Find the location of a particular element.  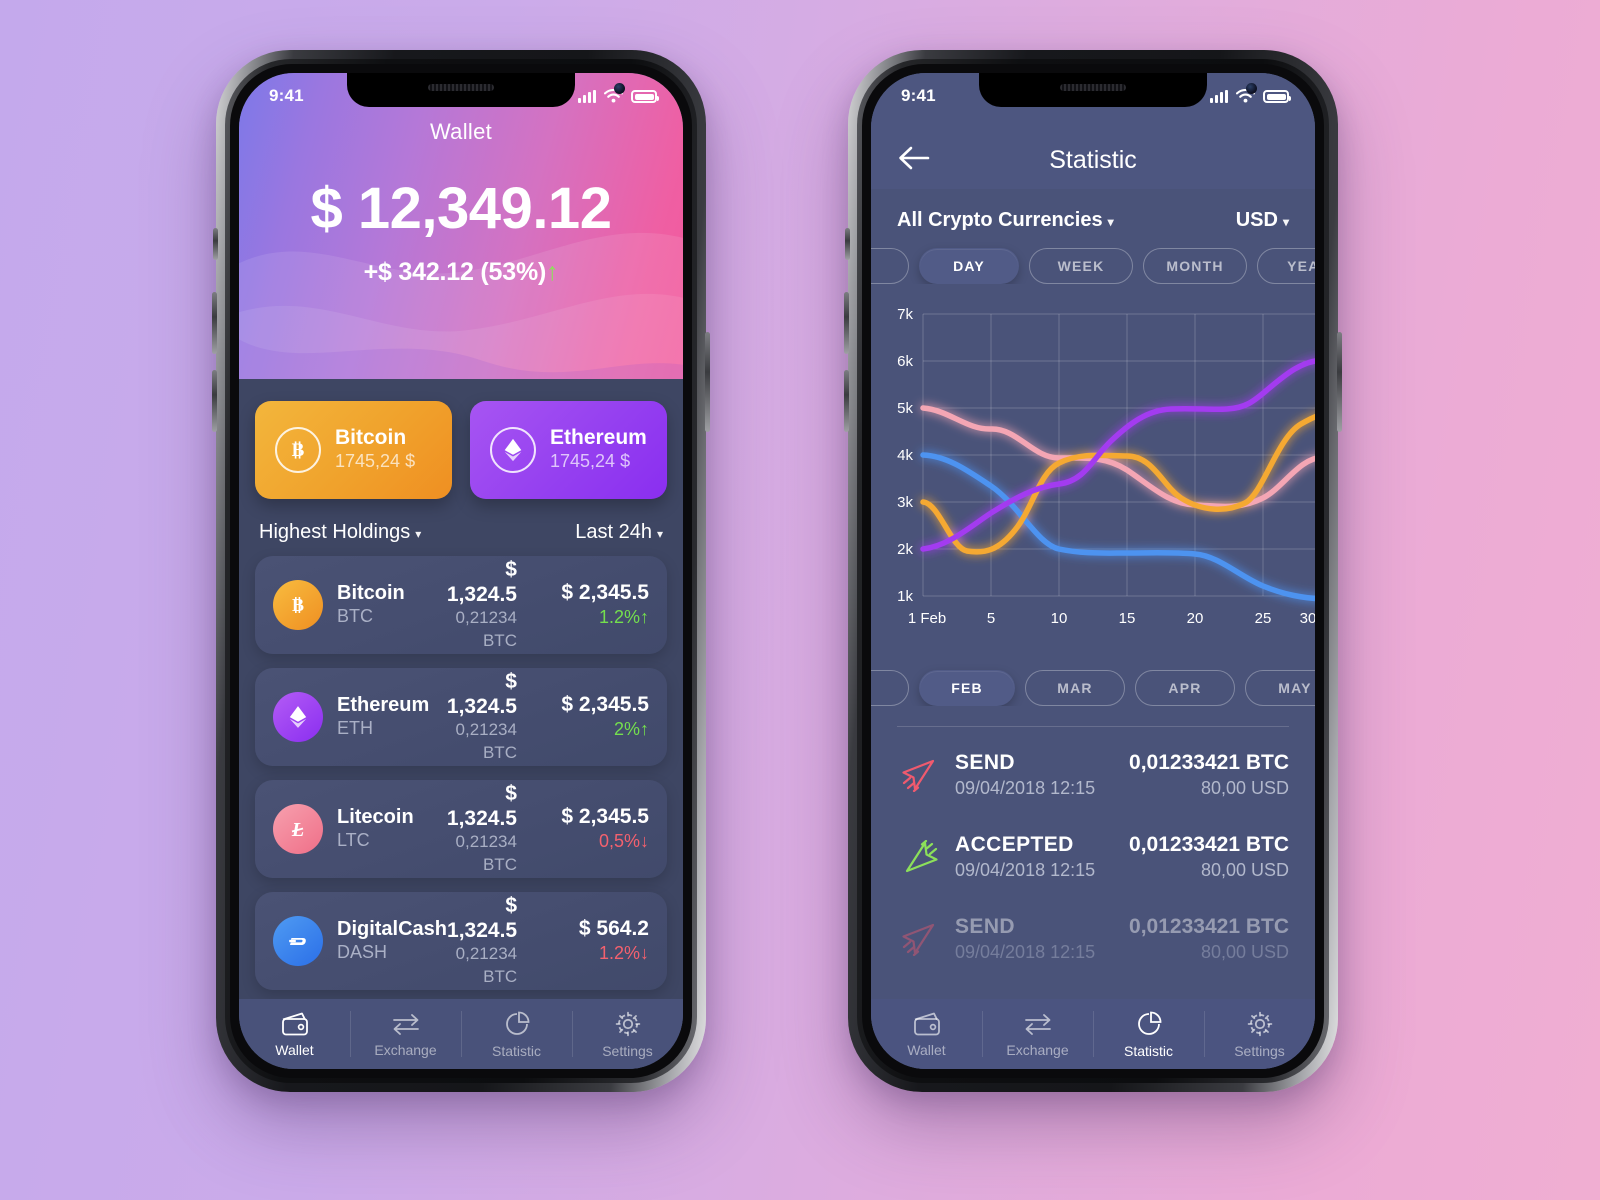

range-pill-day: DAY is located at coordinates (969, 266).